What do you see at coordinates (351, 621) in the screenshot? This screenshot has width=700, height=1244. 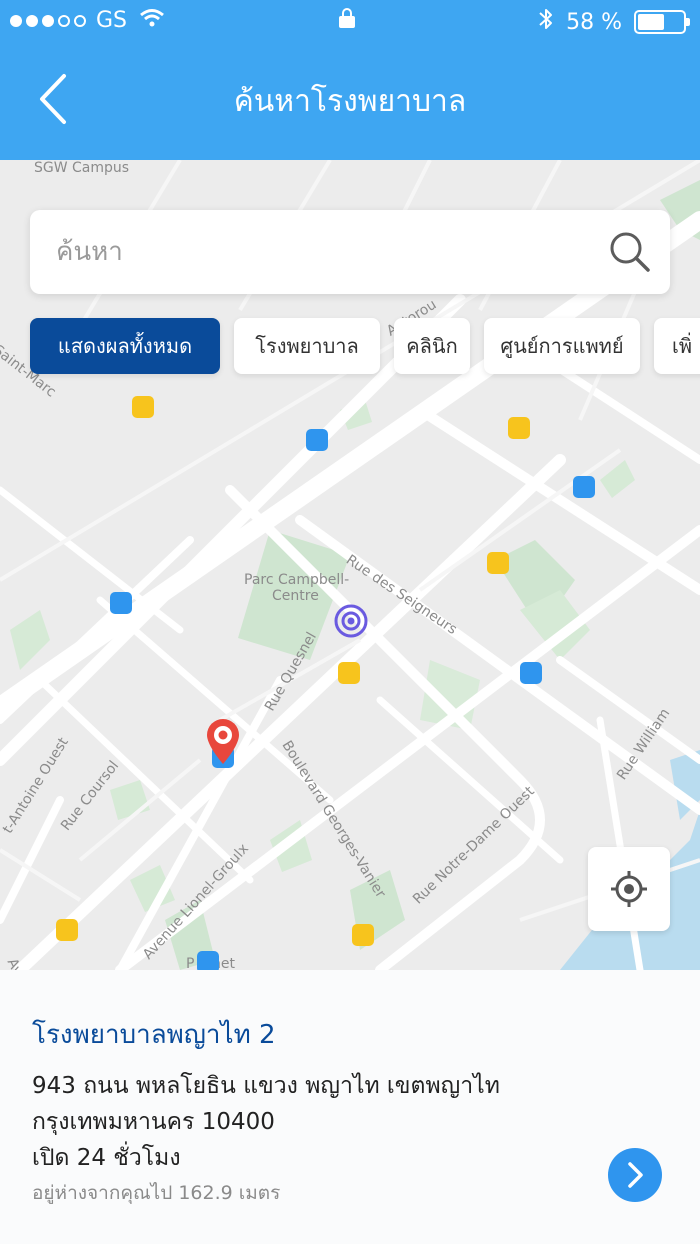 I see `user-location-icon` at bounding box center [351, 621].